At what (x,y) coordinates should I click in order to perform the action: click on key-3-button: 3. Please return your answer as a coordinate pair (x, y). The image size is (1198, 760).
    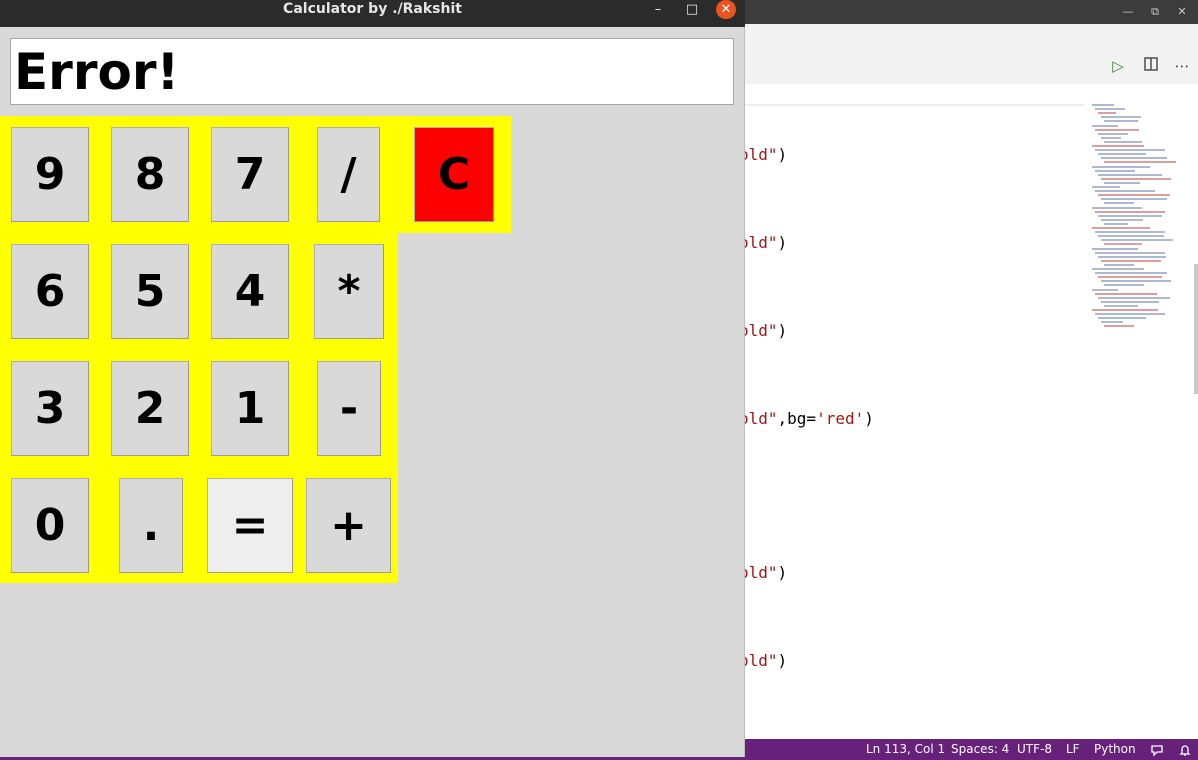
    Looking at the image, I should click on (50, 408).